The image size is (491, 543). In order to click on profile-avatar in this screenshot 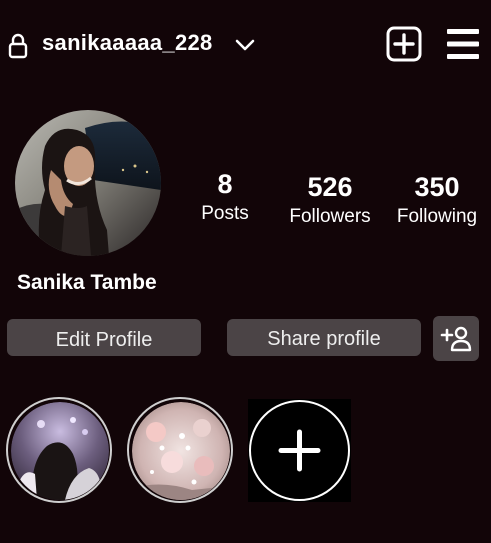, I will do `click(88, 183)`.